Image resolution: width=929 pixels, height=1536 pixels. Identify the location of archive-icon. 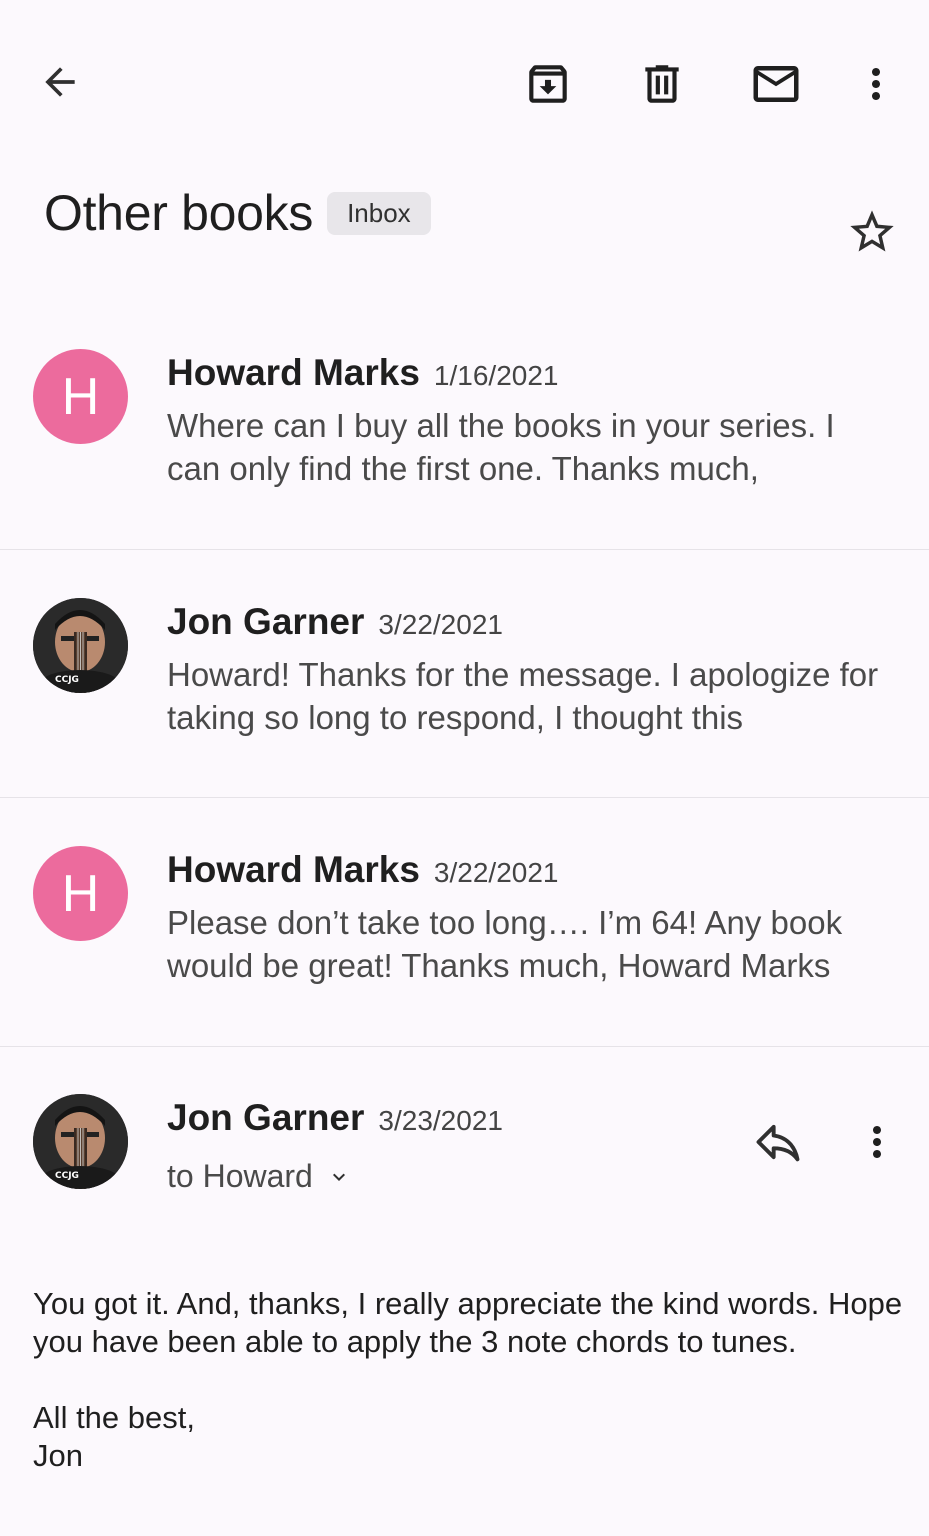
(548, 84).